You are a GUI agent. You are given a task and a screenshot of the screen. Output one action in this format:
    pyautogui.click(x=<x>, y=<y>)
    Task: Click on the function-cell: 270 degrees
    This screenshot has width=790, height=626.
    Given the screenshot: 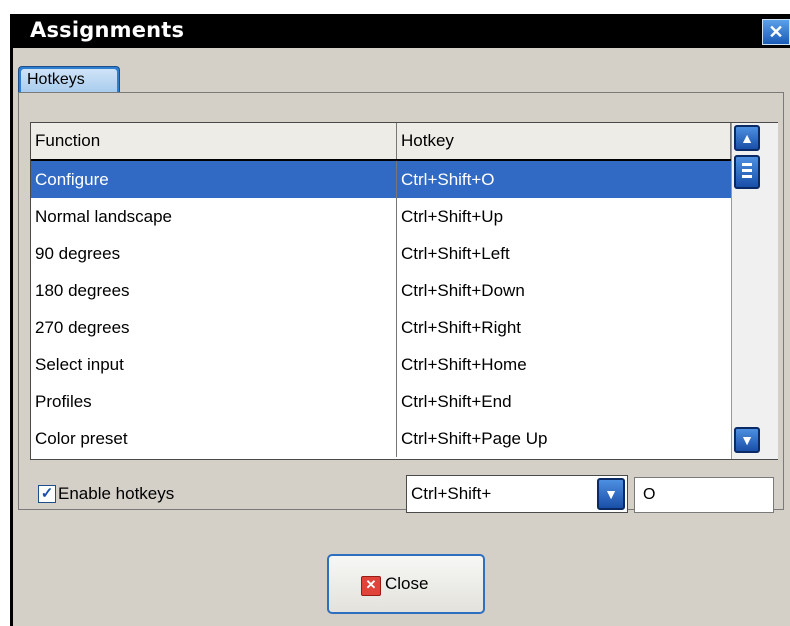 What is the action you would take?
    pyautogui.click(x=214, y=327)
    